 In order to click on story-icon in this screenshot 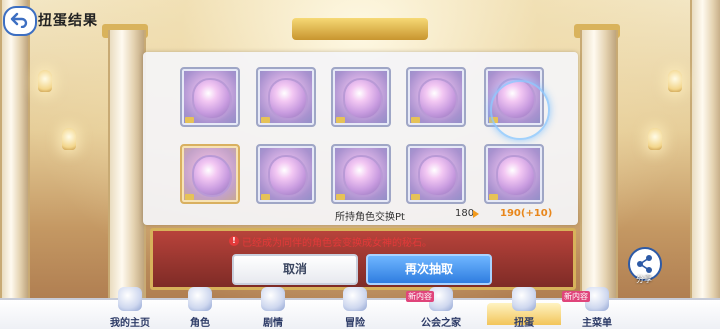, I will do `click(273, 299)`.